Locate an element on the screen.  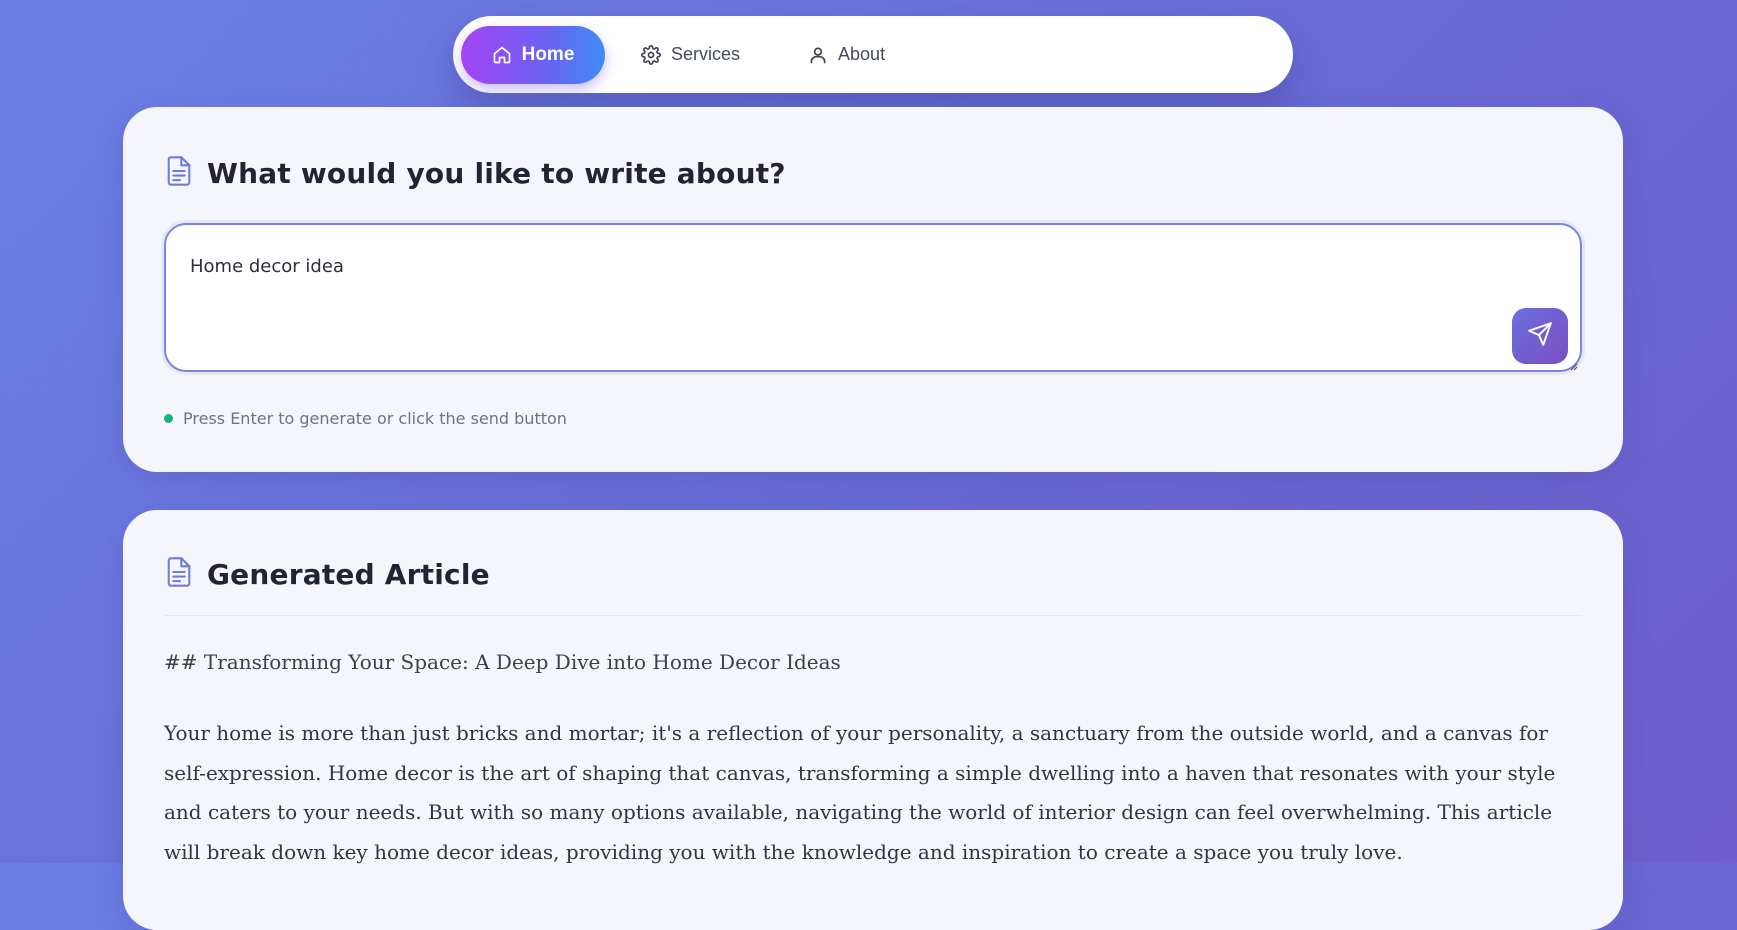
topic-input: Home decor idea is located at coordinates (873, 297).